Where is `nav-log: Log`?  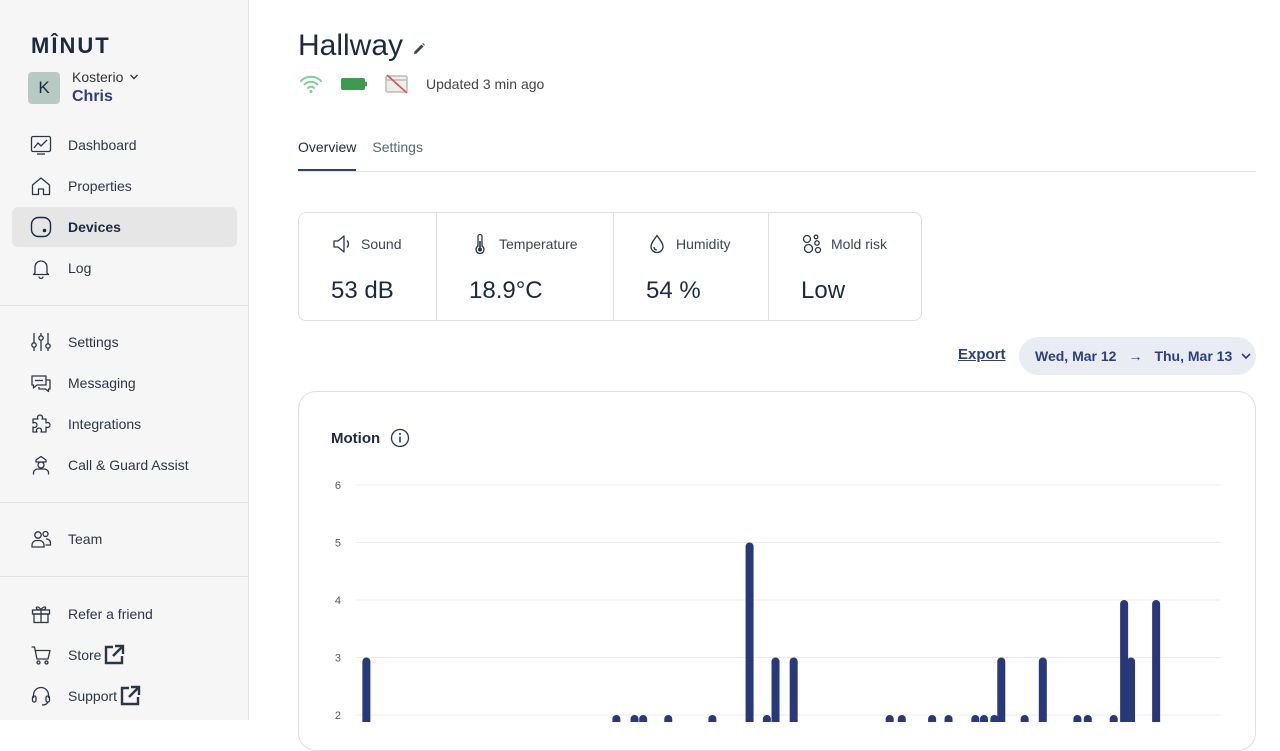 nav-log: Log is located at coordinates (124, 268).